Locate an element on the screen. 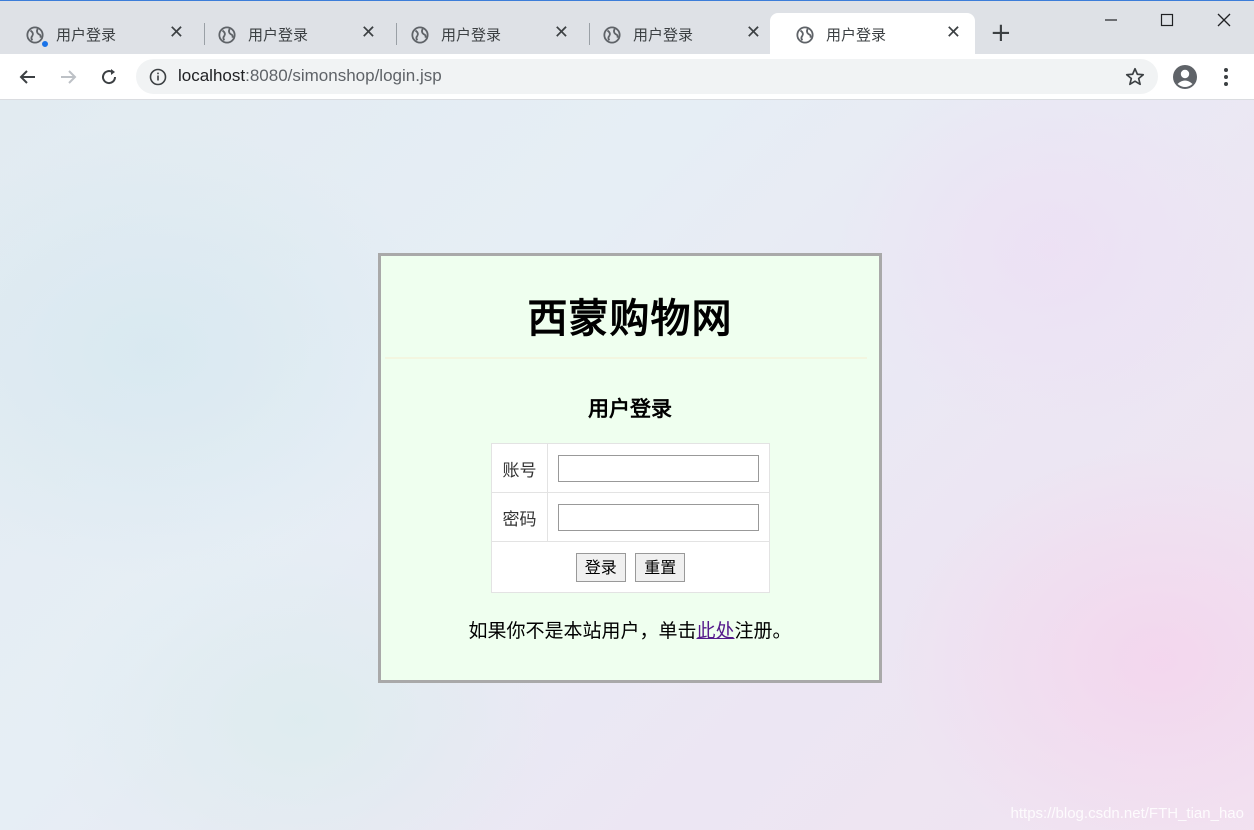  info-icon is located at coordinates (158, 77).